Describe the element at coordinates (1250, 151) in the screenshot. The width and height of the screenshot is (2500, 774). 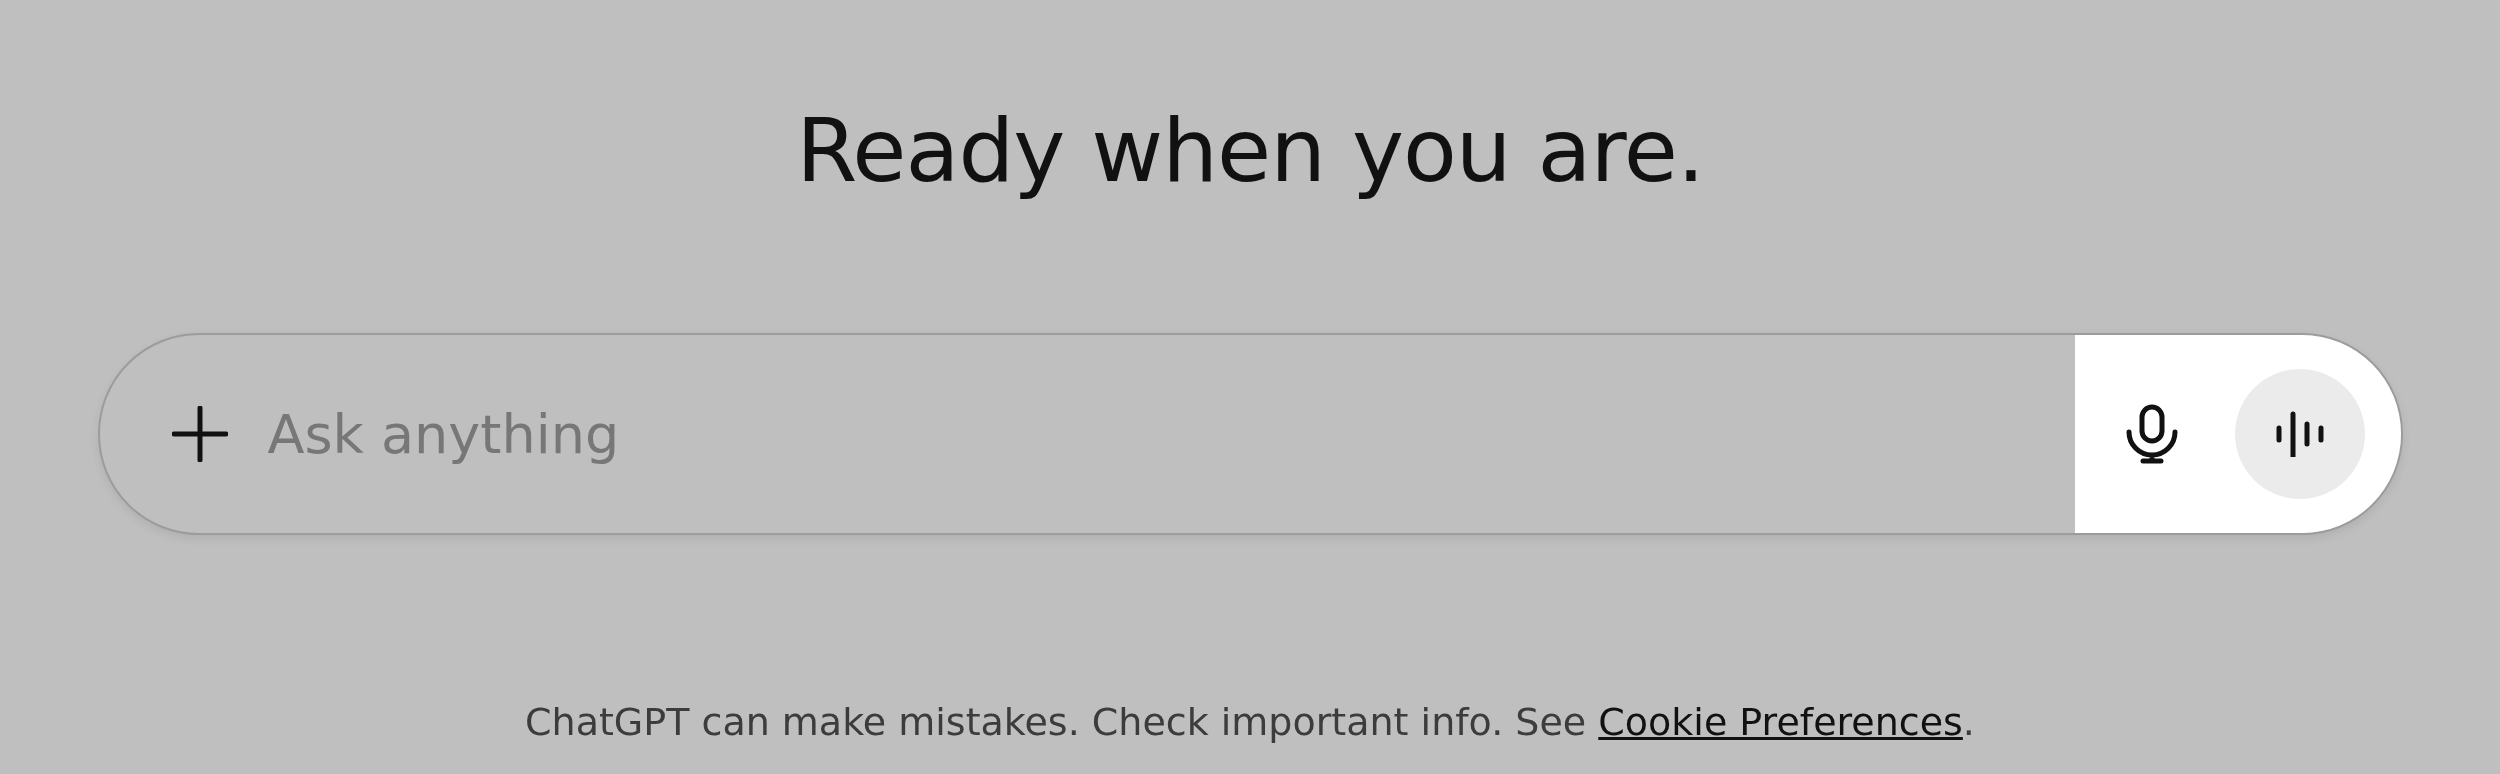
I see `page-heading: Ready when you are.` at that location.